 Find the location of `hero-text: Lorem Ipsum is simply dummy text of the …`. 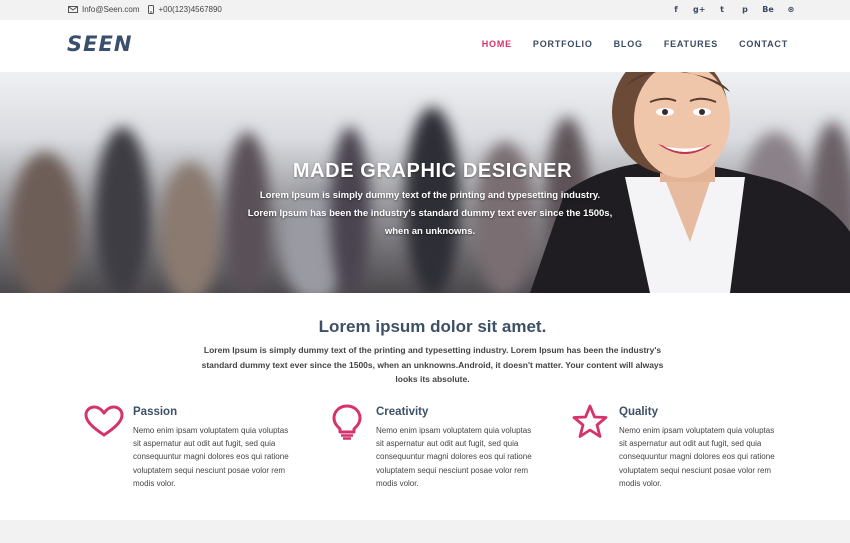

hero-text: Lorem Ipsum is simply dummy text of the … is located at coordinates (430, 214).